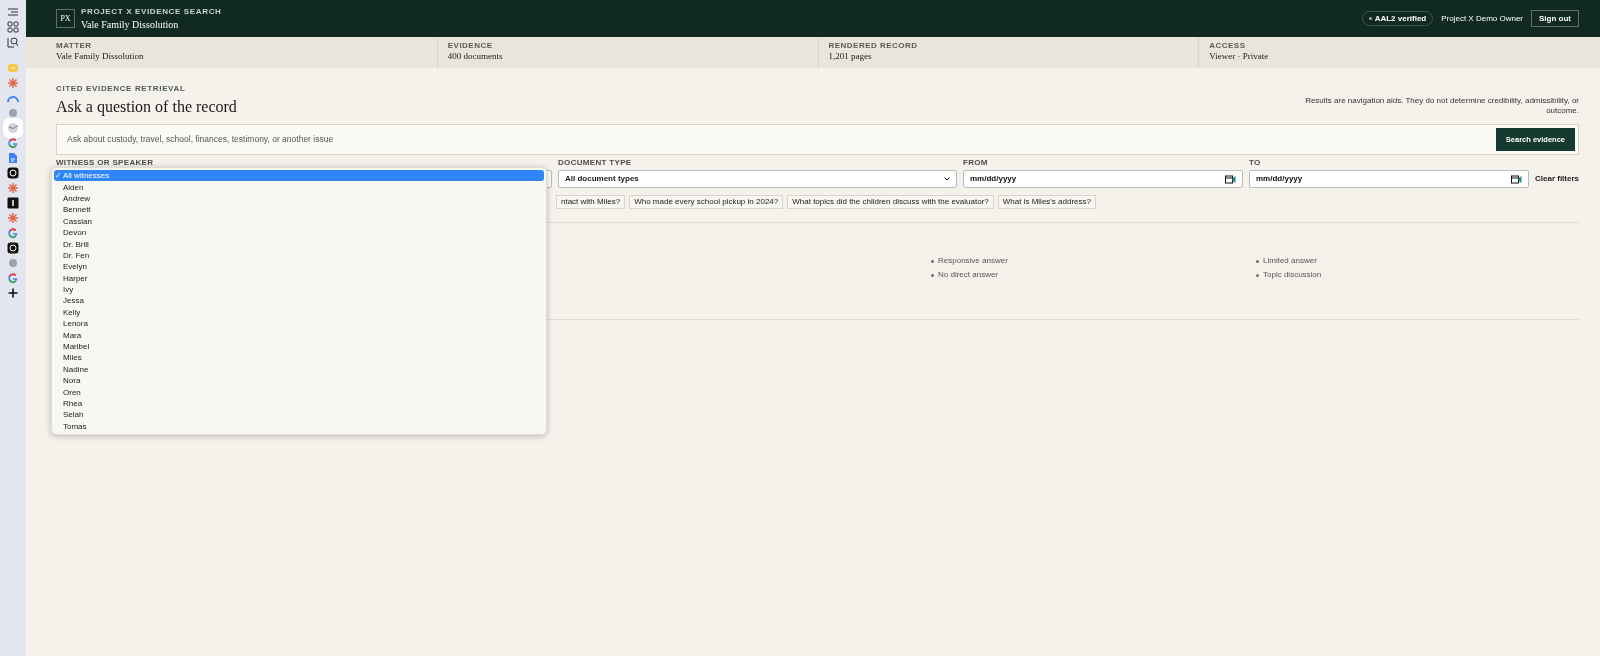 The image size is (1600, 656). What do you see at coordinates (1555, 18) in the screenshot?
I see `sign-out-button: Sign out` at bounding box center [1555, 18].